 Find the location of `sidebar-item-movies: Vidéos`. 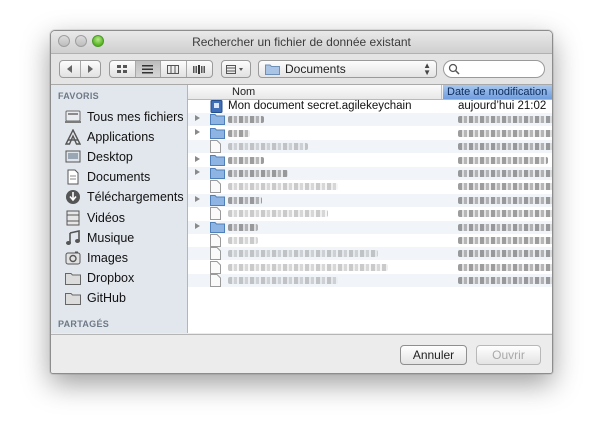

sidebar-item-movies: Vidéos is located at coordinates (95, 218).